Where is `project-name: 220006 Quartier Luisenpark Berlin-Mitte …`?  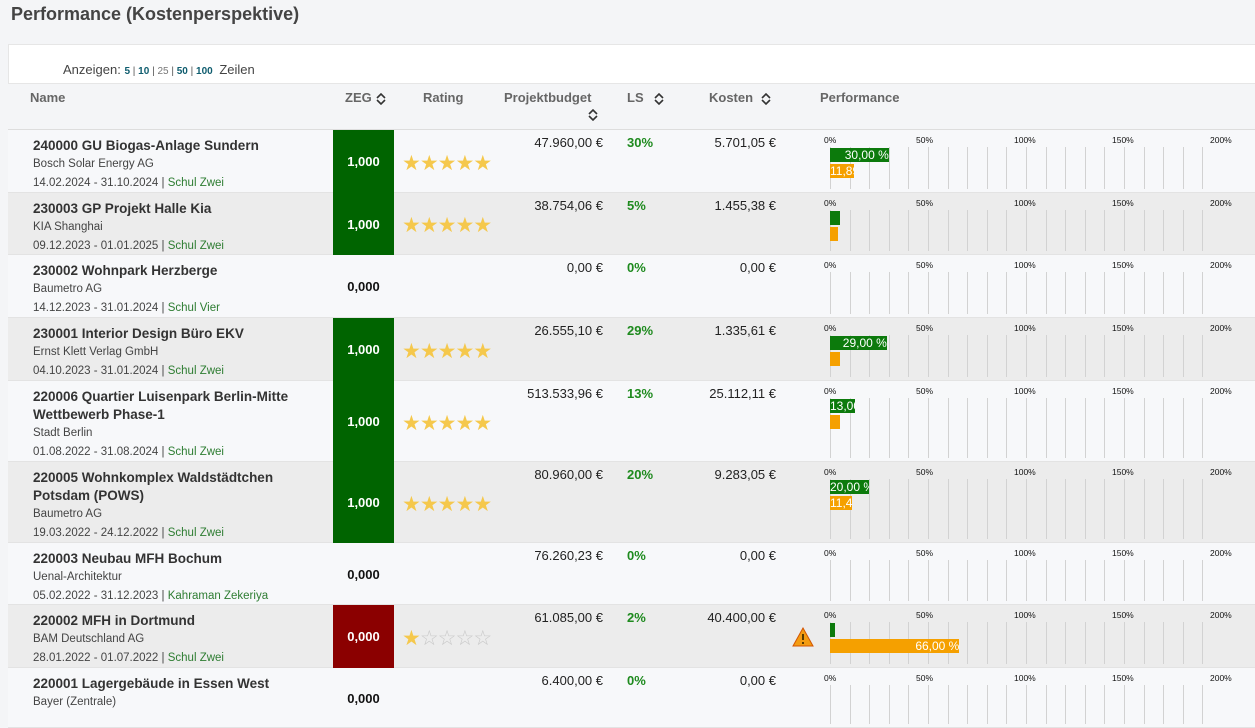 project-name: 220006 Quartier Luisenpark Berlin-Mitte … is located at coordinates (175, 406).